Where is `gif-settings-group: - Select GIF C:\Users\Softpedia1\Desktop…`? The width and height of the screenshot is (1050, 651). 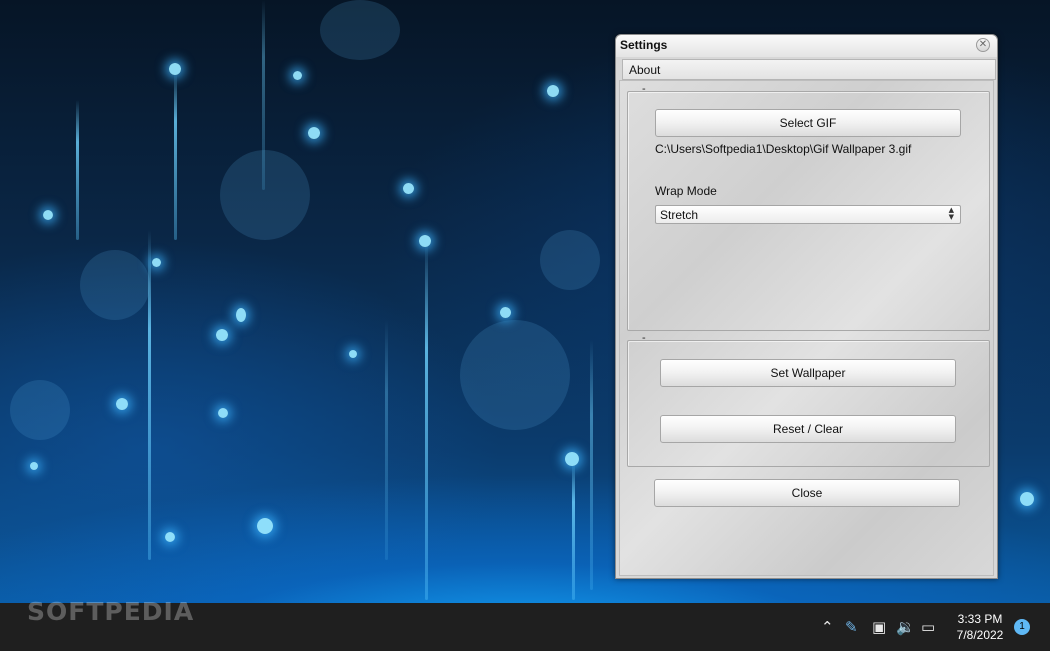
gif-settings-group: - Select GIF C:\Users\Softpedia1\Desktop… is located at coordinates (808, 207).